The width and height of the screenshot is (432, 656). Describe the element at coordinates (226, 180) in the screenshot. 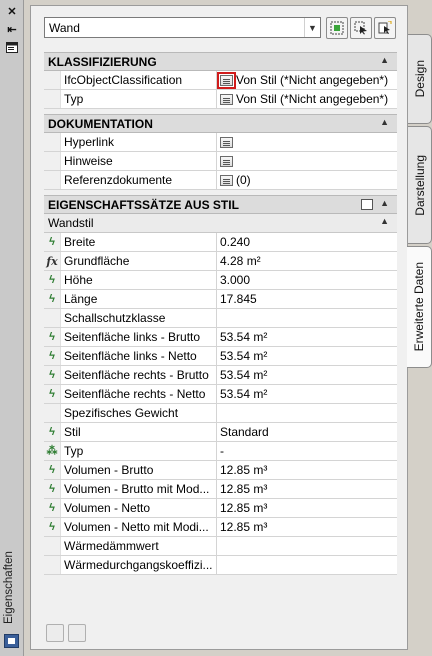

I see `reference-docs-dialog-icon` at that location.